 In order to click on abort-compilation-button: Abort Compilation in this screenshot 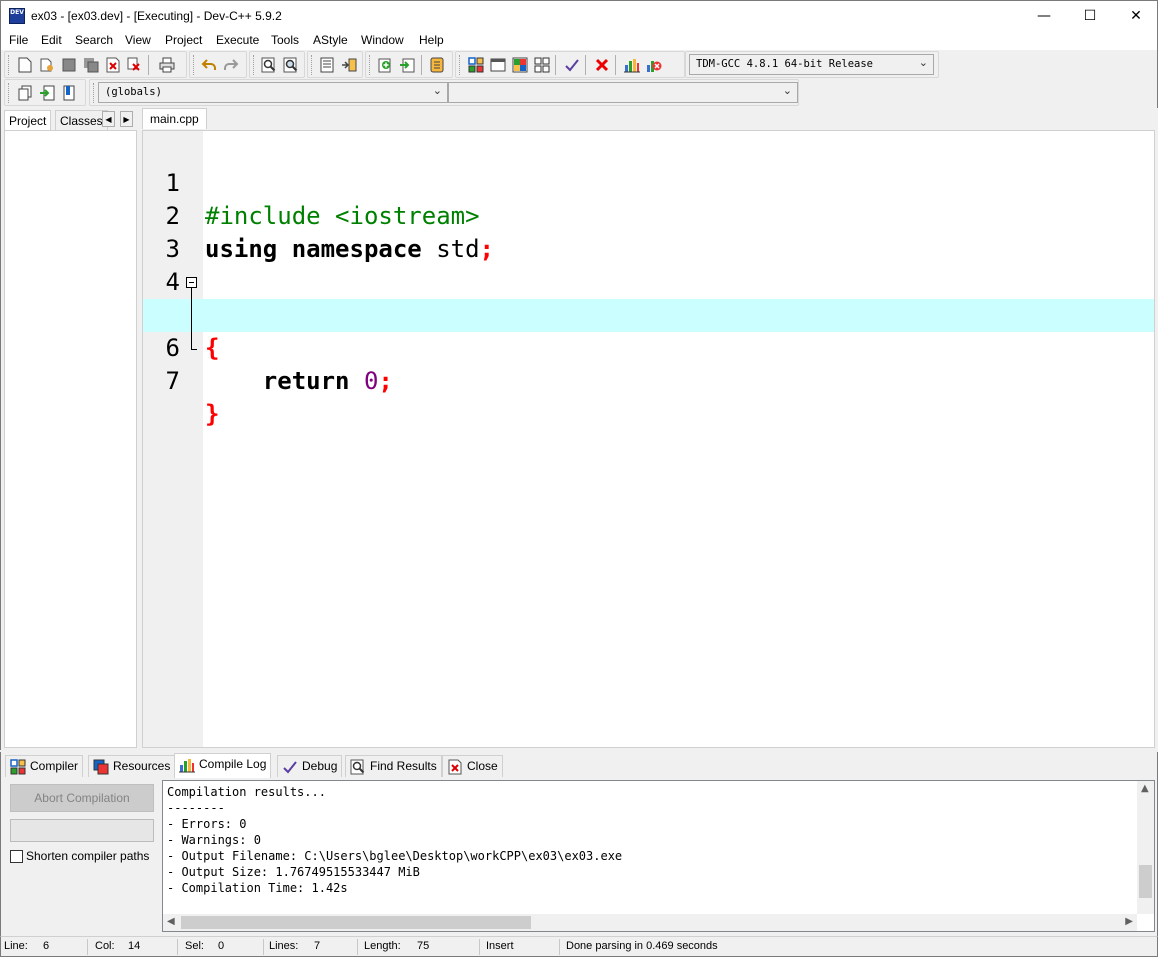, I will do `click(82, 798)`.